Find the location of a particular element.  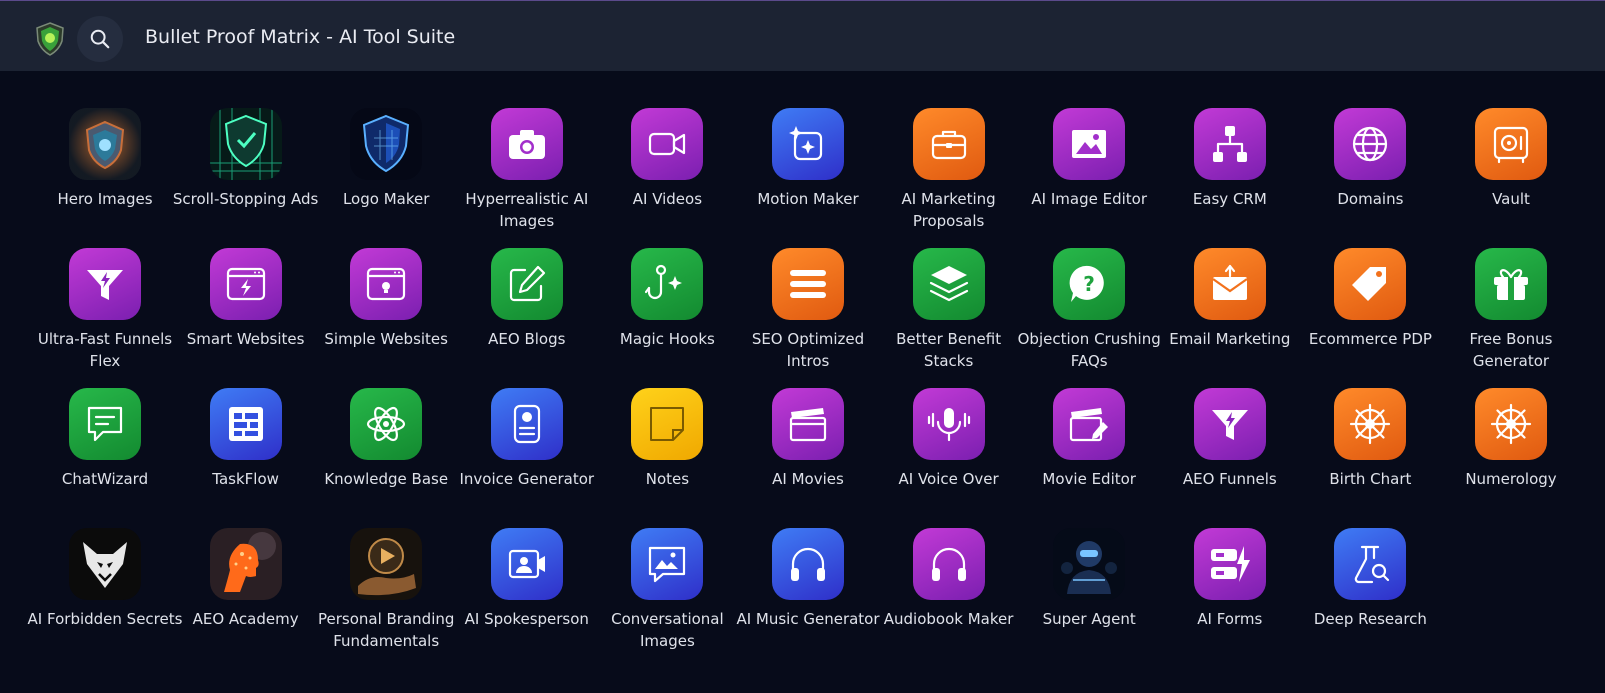

tool-label: Vault is located at coordinates (1511, 199).